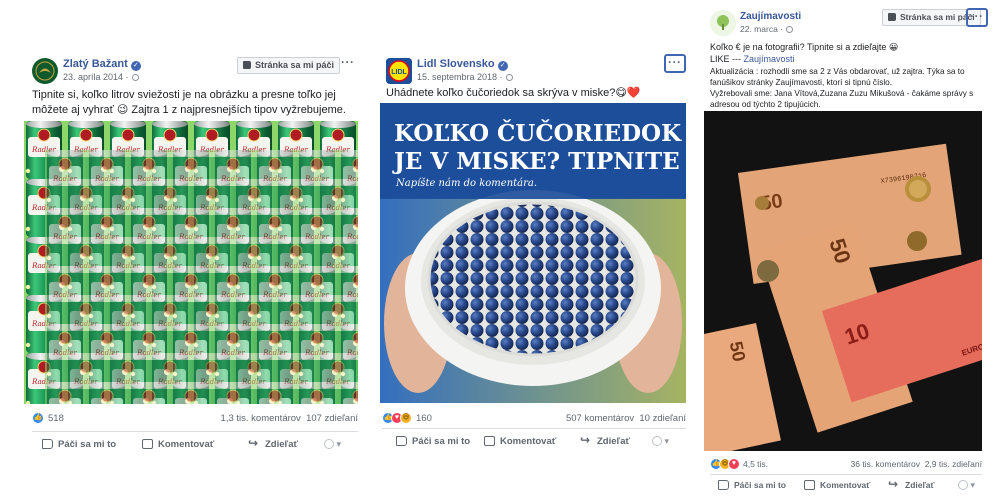  What do you see at coordinates (102, 64) in the screenshot?
I see `page-name: Zlatý Bažant ✓` at bounding box center [102, 64].